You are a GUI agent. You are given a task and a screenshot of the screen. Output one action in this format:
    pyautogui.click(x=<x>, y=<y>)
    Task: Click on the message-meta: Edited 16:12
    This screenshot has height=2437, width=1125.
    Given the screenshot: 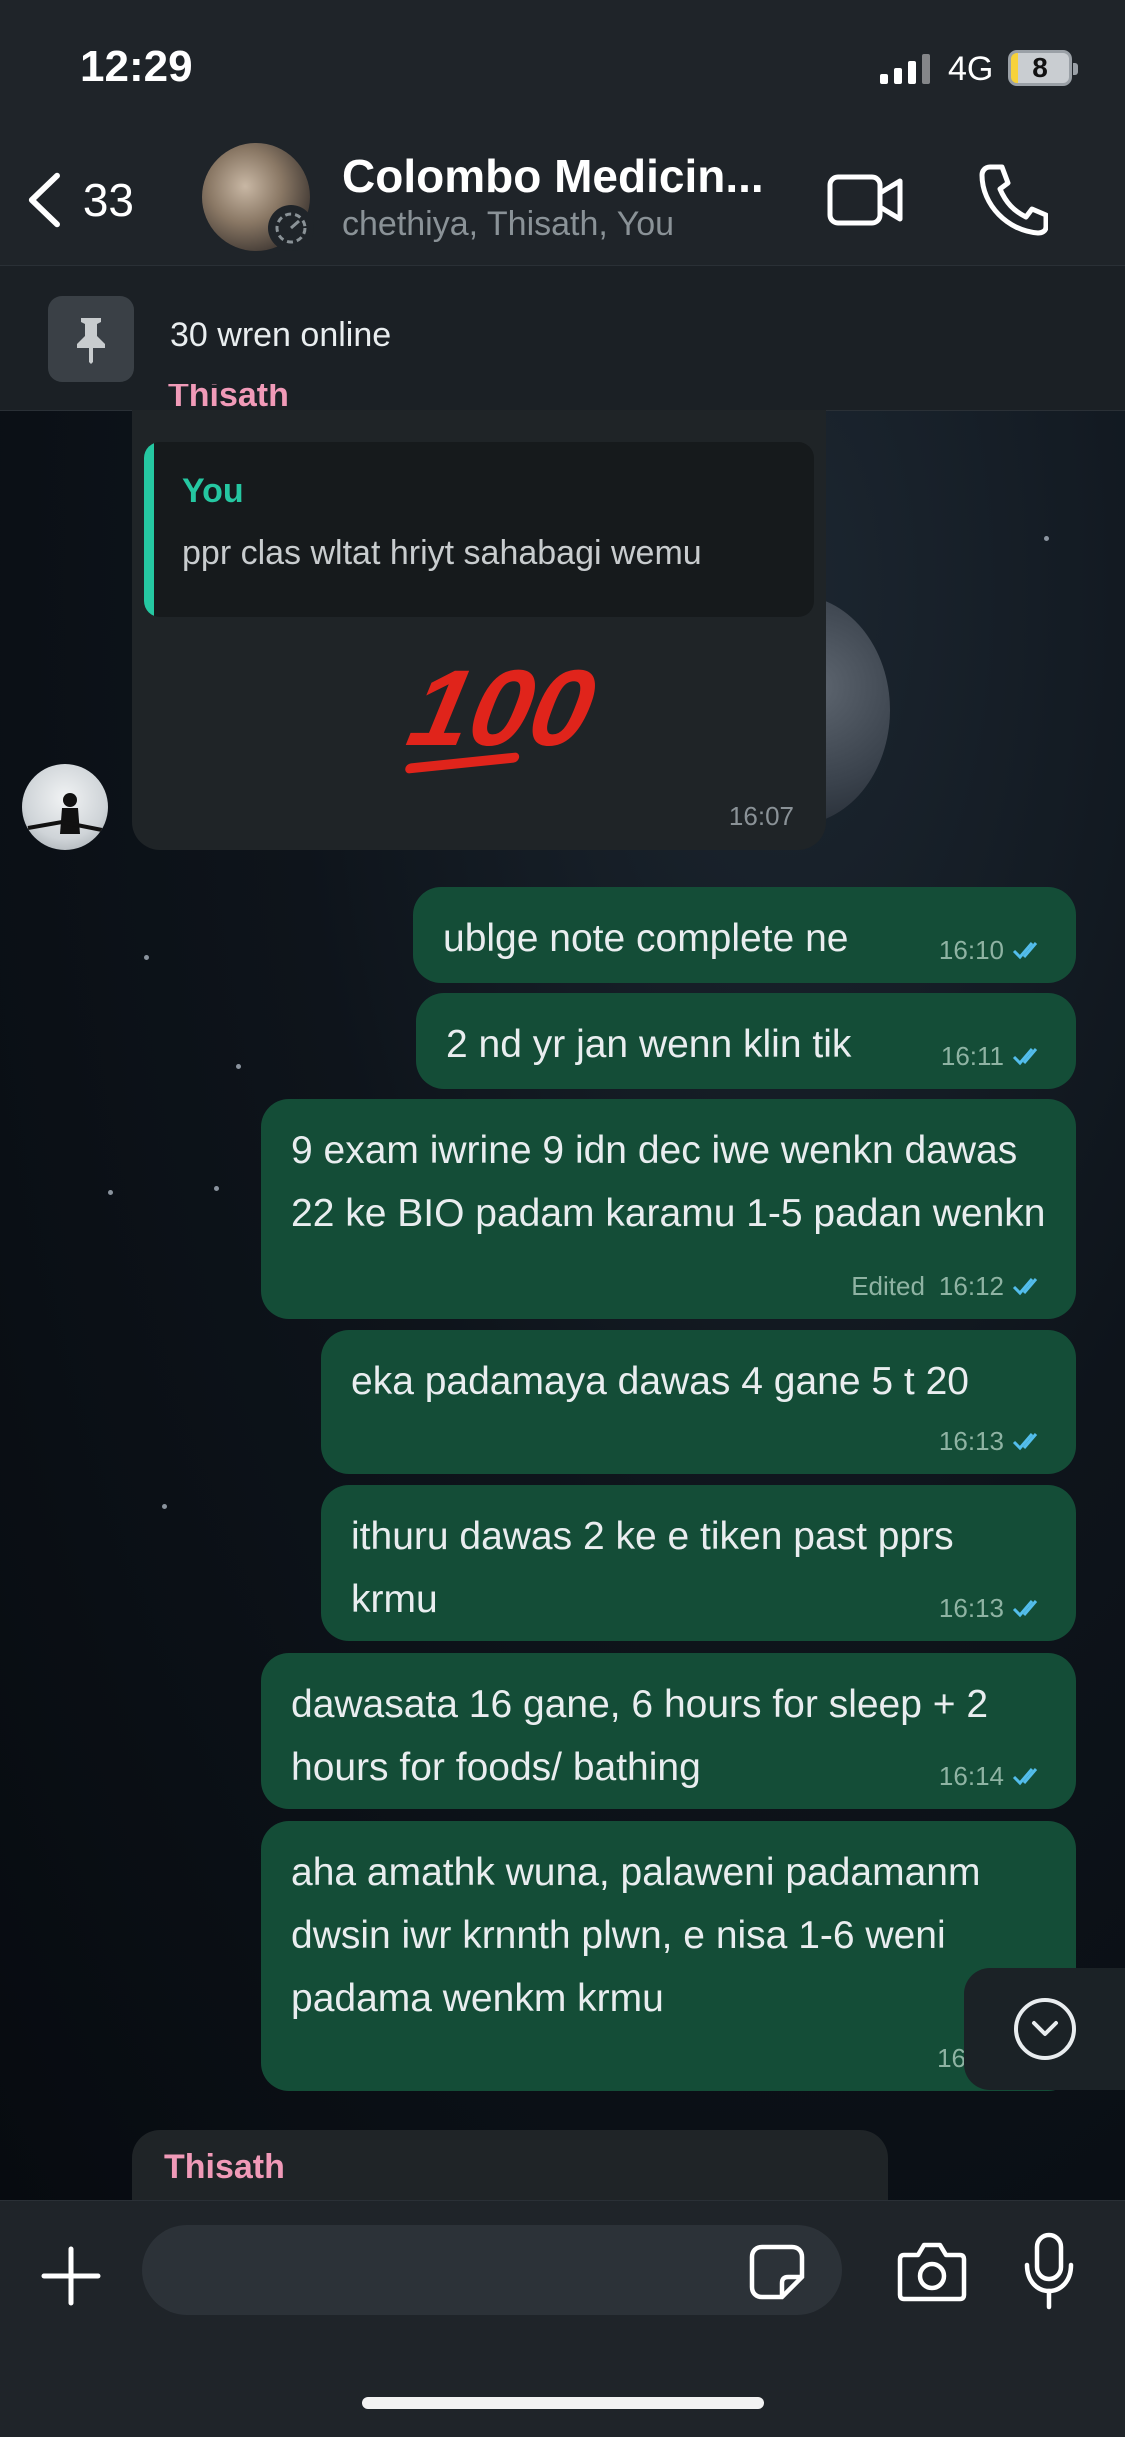 What is the action you would take?
    pyautogui.click(x=948, y=1286)
    